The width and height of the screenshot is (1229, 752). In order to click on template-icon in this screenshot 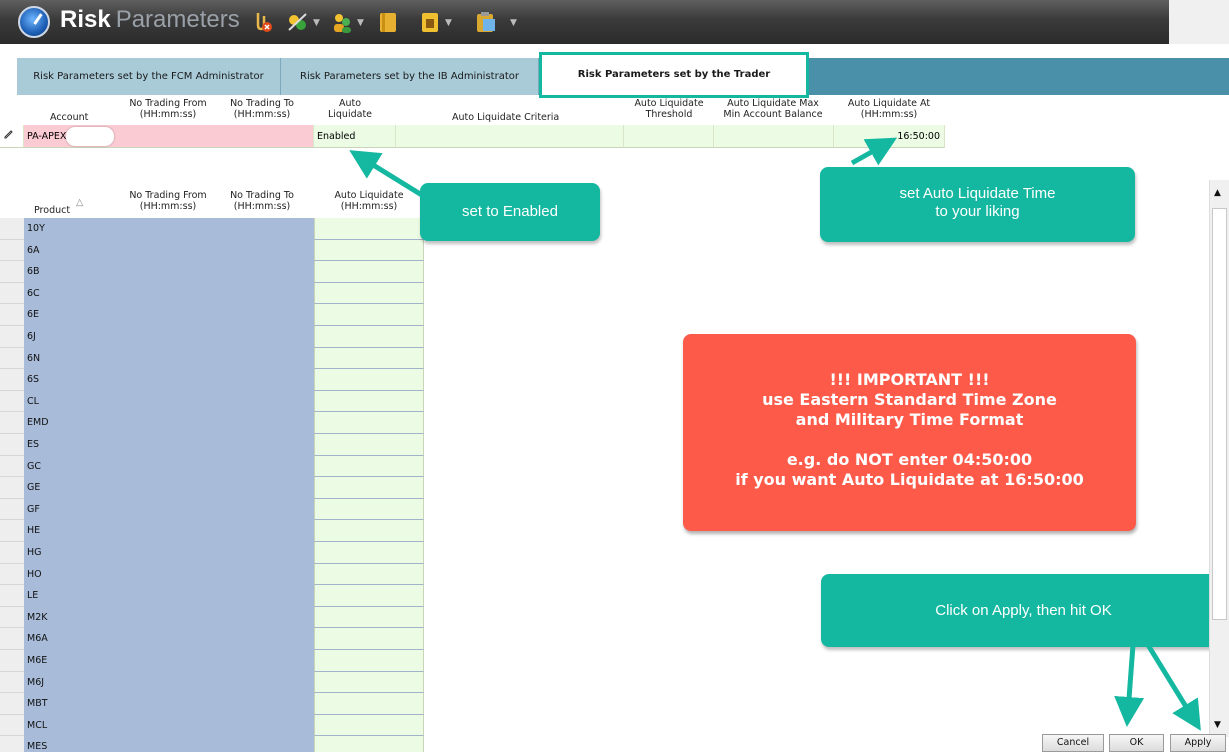, I will do `click(430, 22)`.